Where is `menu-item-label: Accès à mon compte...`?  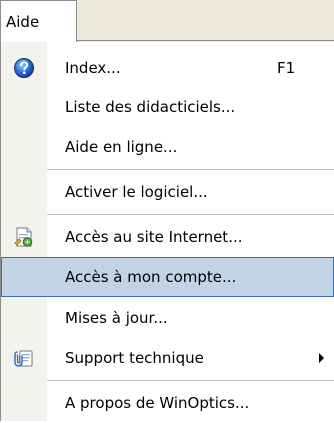 menu-item-label: Accès à mon compte... is located at coordinates (151, 277).